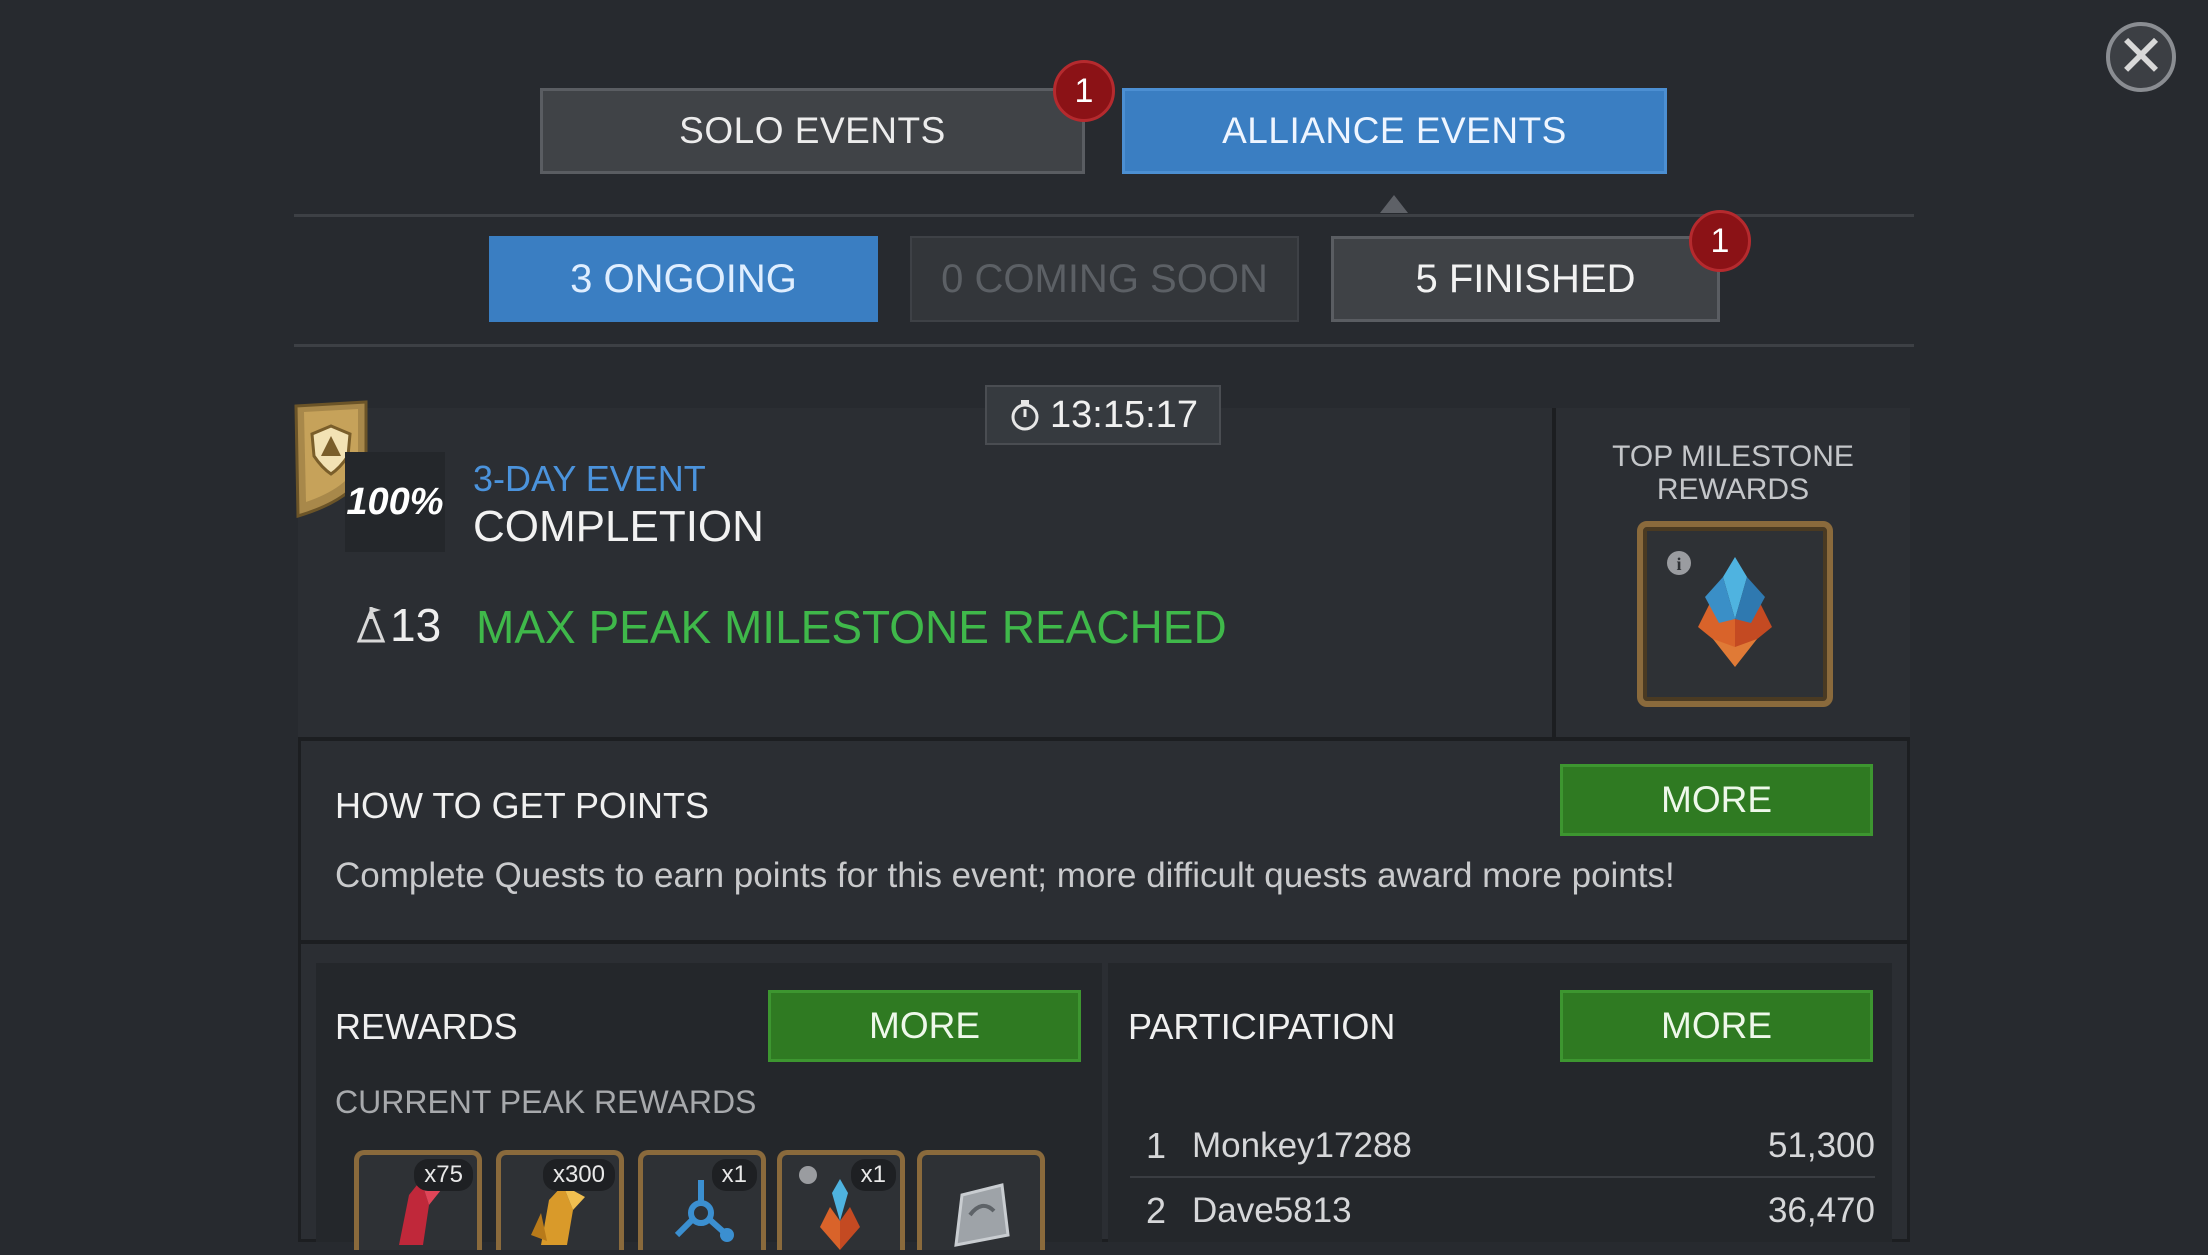 The height and width of the screenshot is (1255, 2208). I want to click on peak-flag-icon, so click(371, 624).